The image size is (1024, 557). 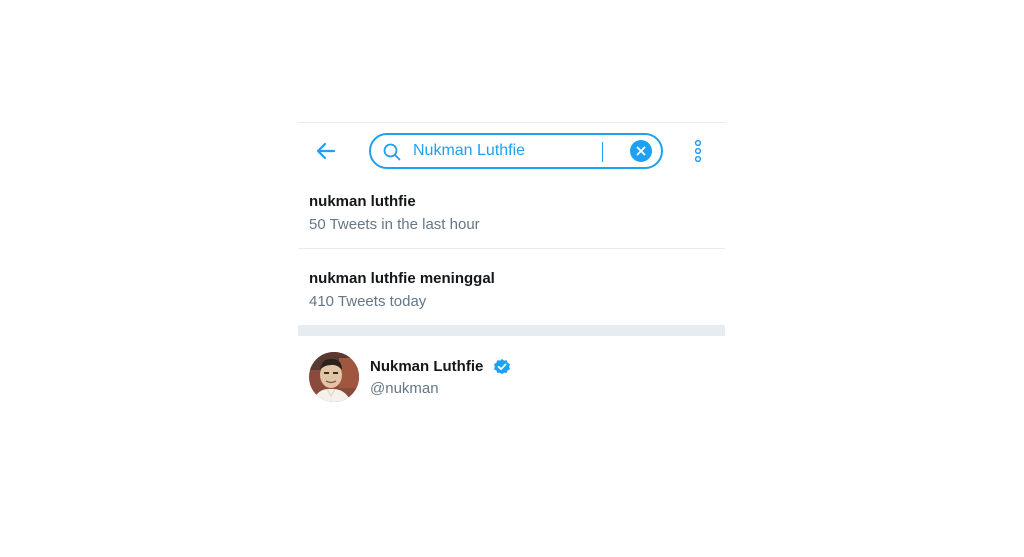 I want to click on search-input, so click(x=518, y=151).